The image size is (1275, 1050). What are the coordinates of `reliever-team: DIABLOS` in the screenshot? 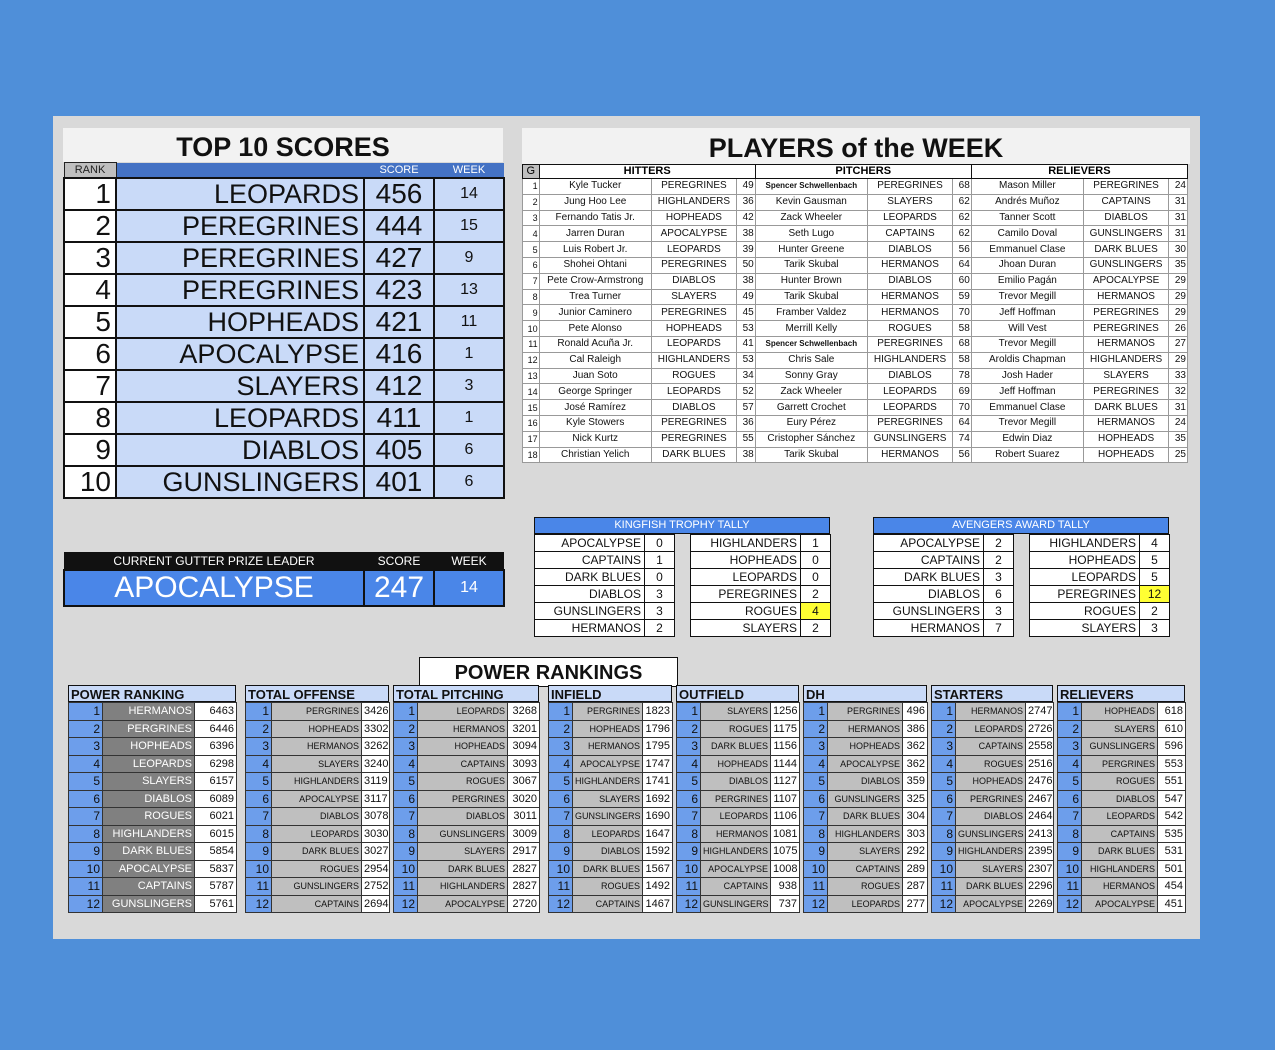 It's located at (1126, 218).